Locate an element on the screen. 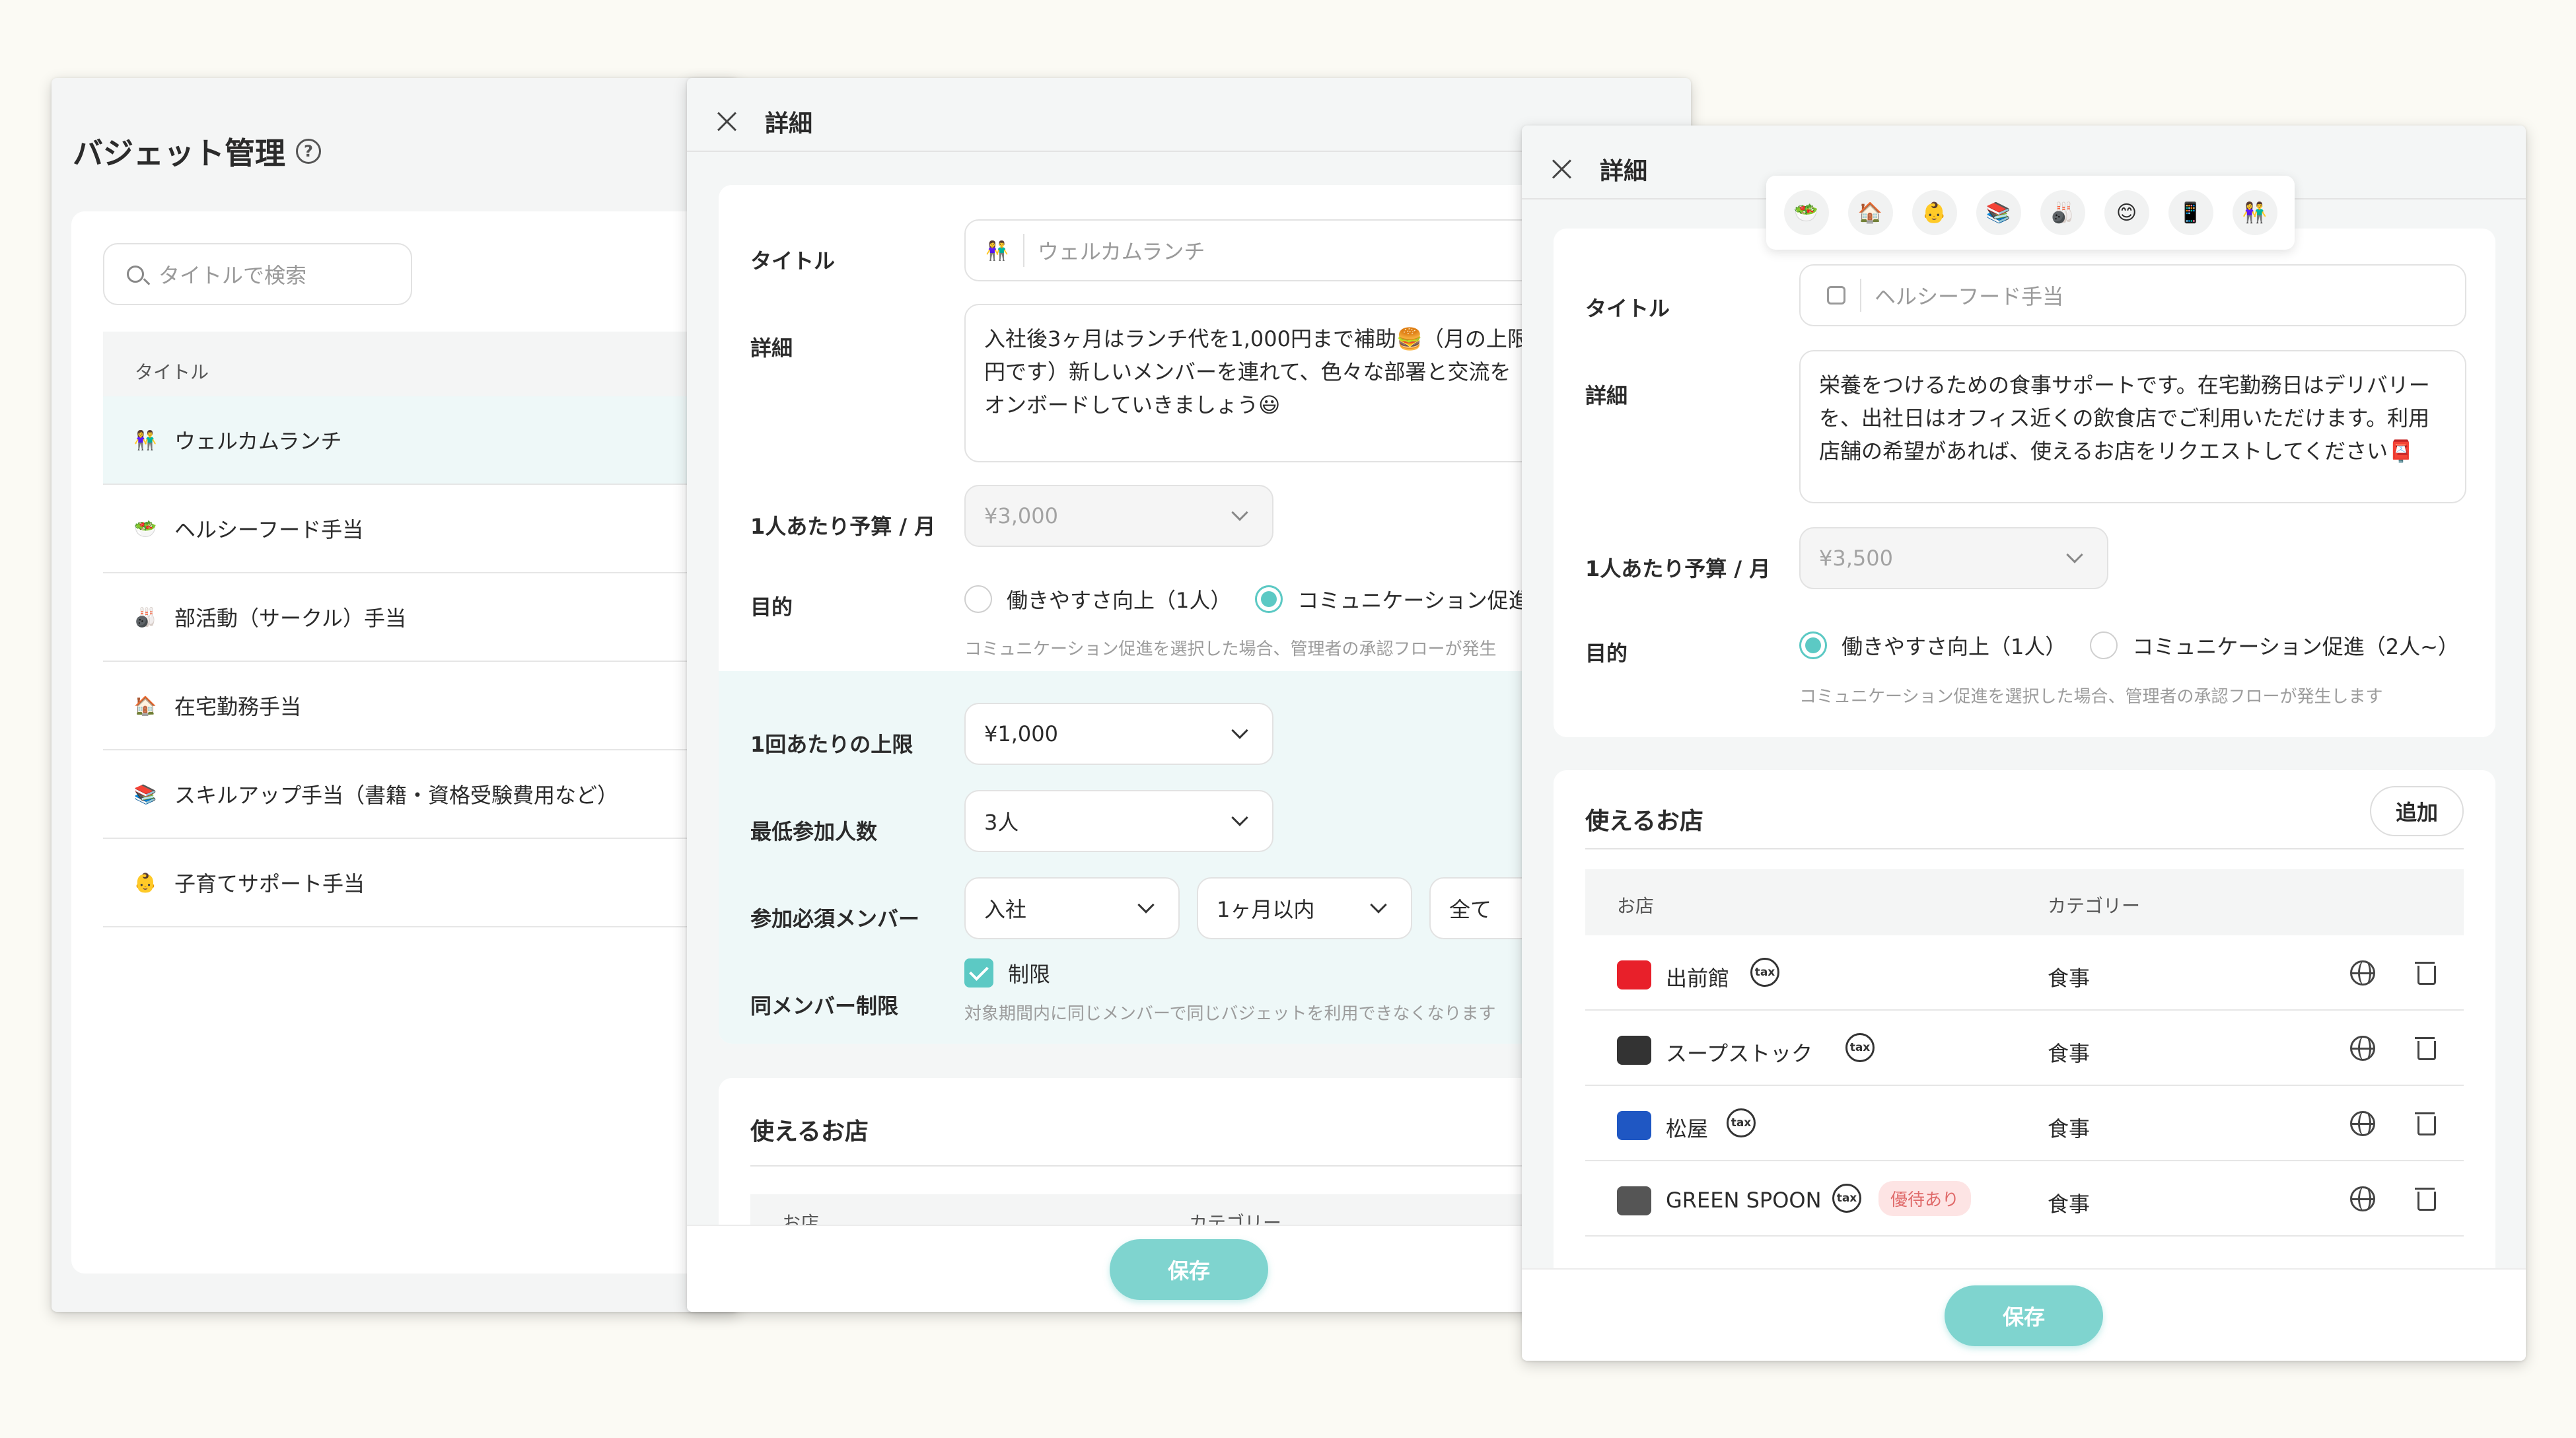 Image resolution: width=2576 pixels, height=1438 pixels. detail-header: 詳細 is located at coordinates (1624, 171).